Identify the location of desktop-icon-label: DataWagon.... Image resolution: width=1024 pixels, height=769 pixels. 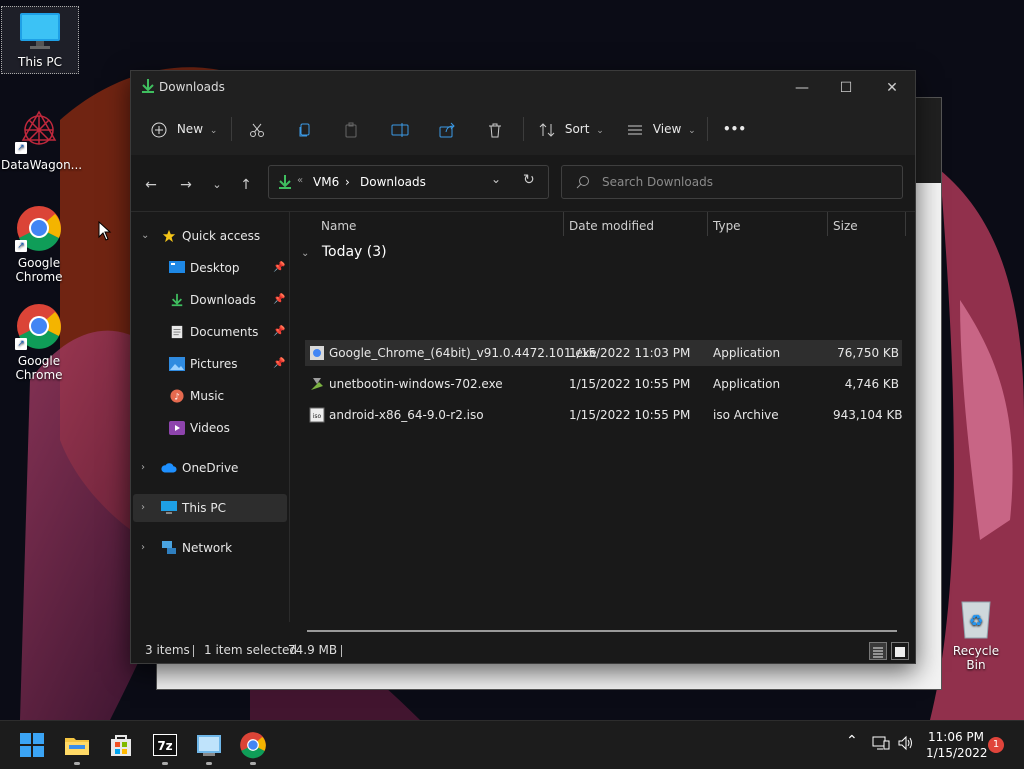
(42, 165).